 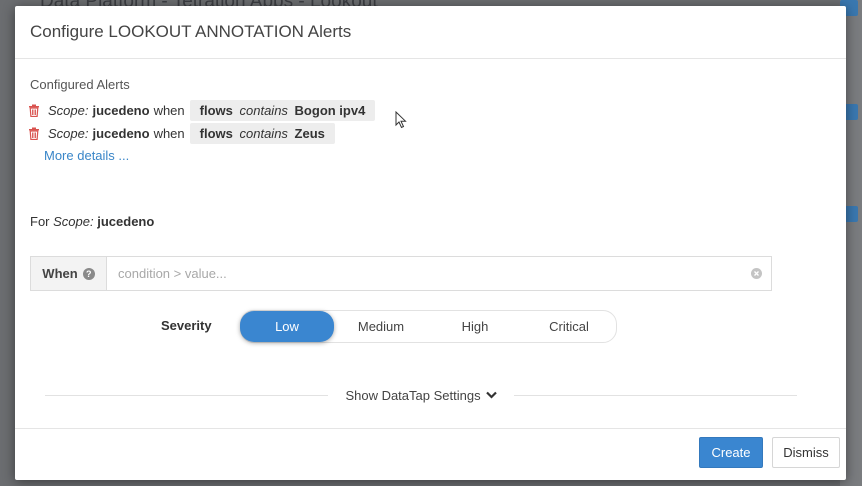 What do you see at coordinates (60, 273) in the screenshot?
I see `when-label: When` at bounding box center [60, 273].